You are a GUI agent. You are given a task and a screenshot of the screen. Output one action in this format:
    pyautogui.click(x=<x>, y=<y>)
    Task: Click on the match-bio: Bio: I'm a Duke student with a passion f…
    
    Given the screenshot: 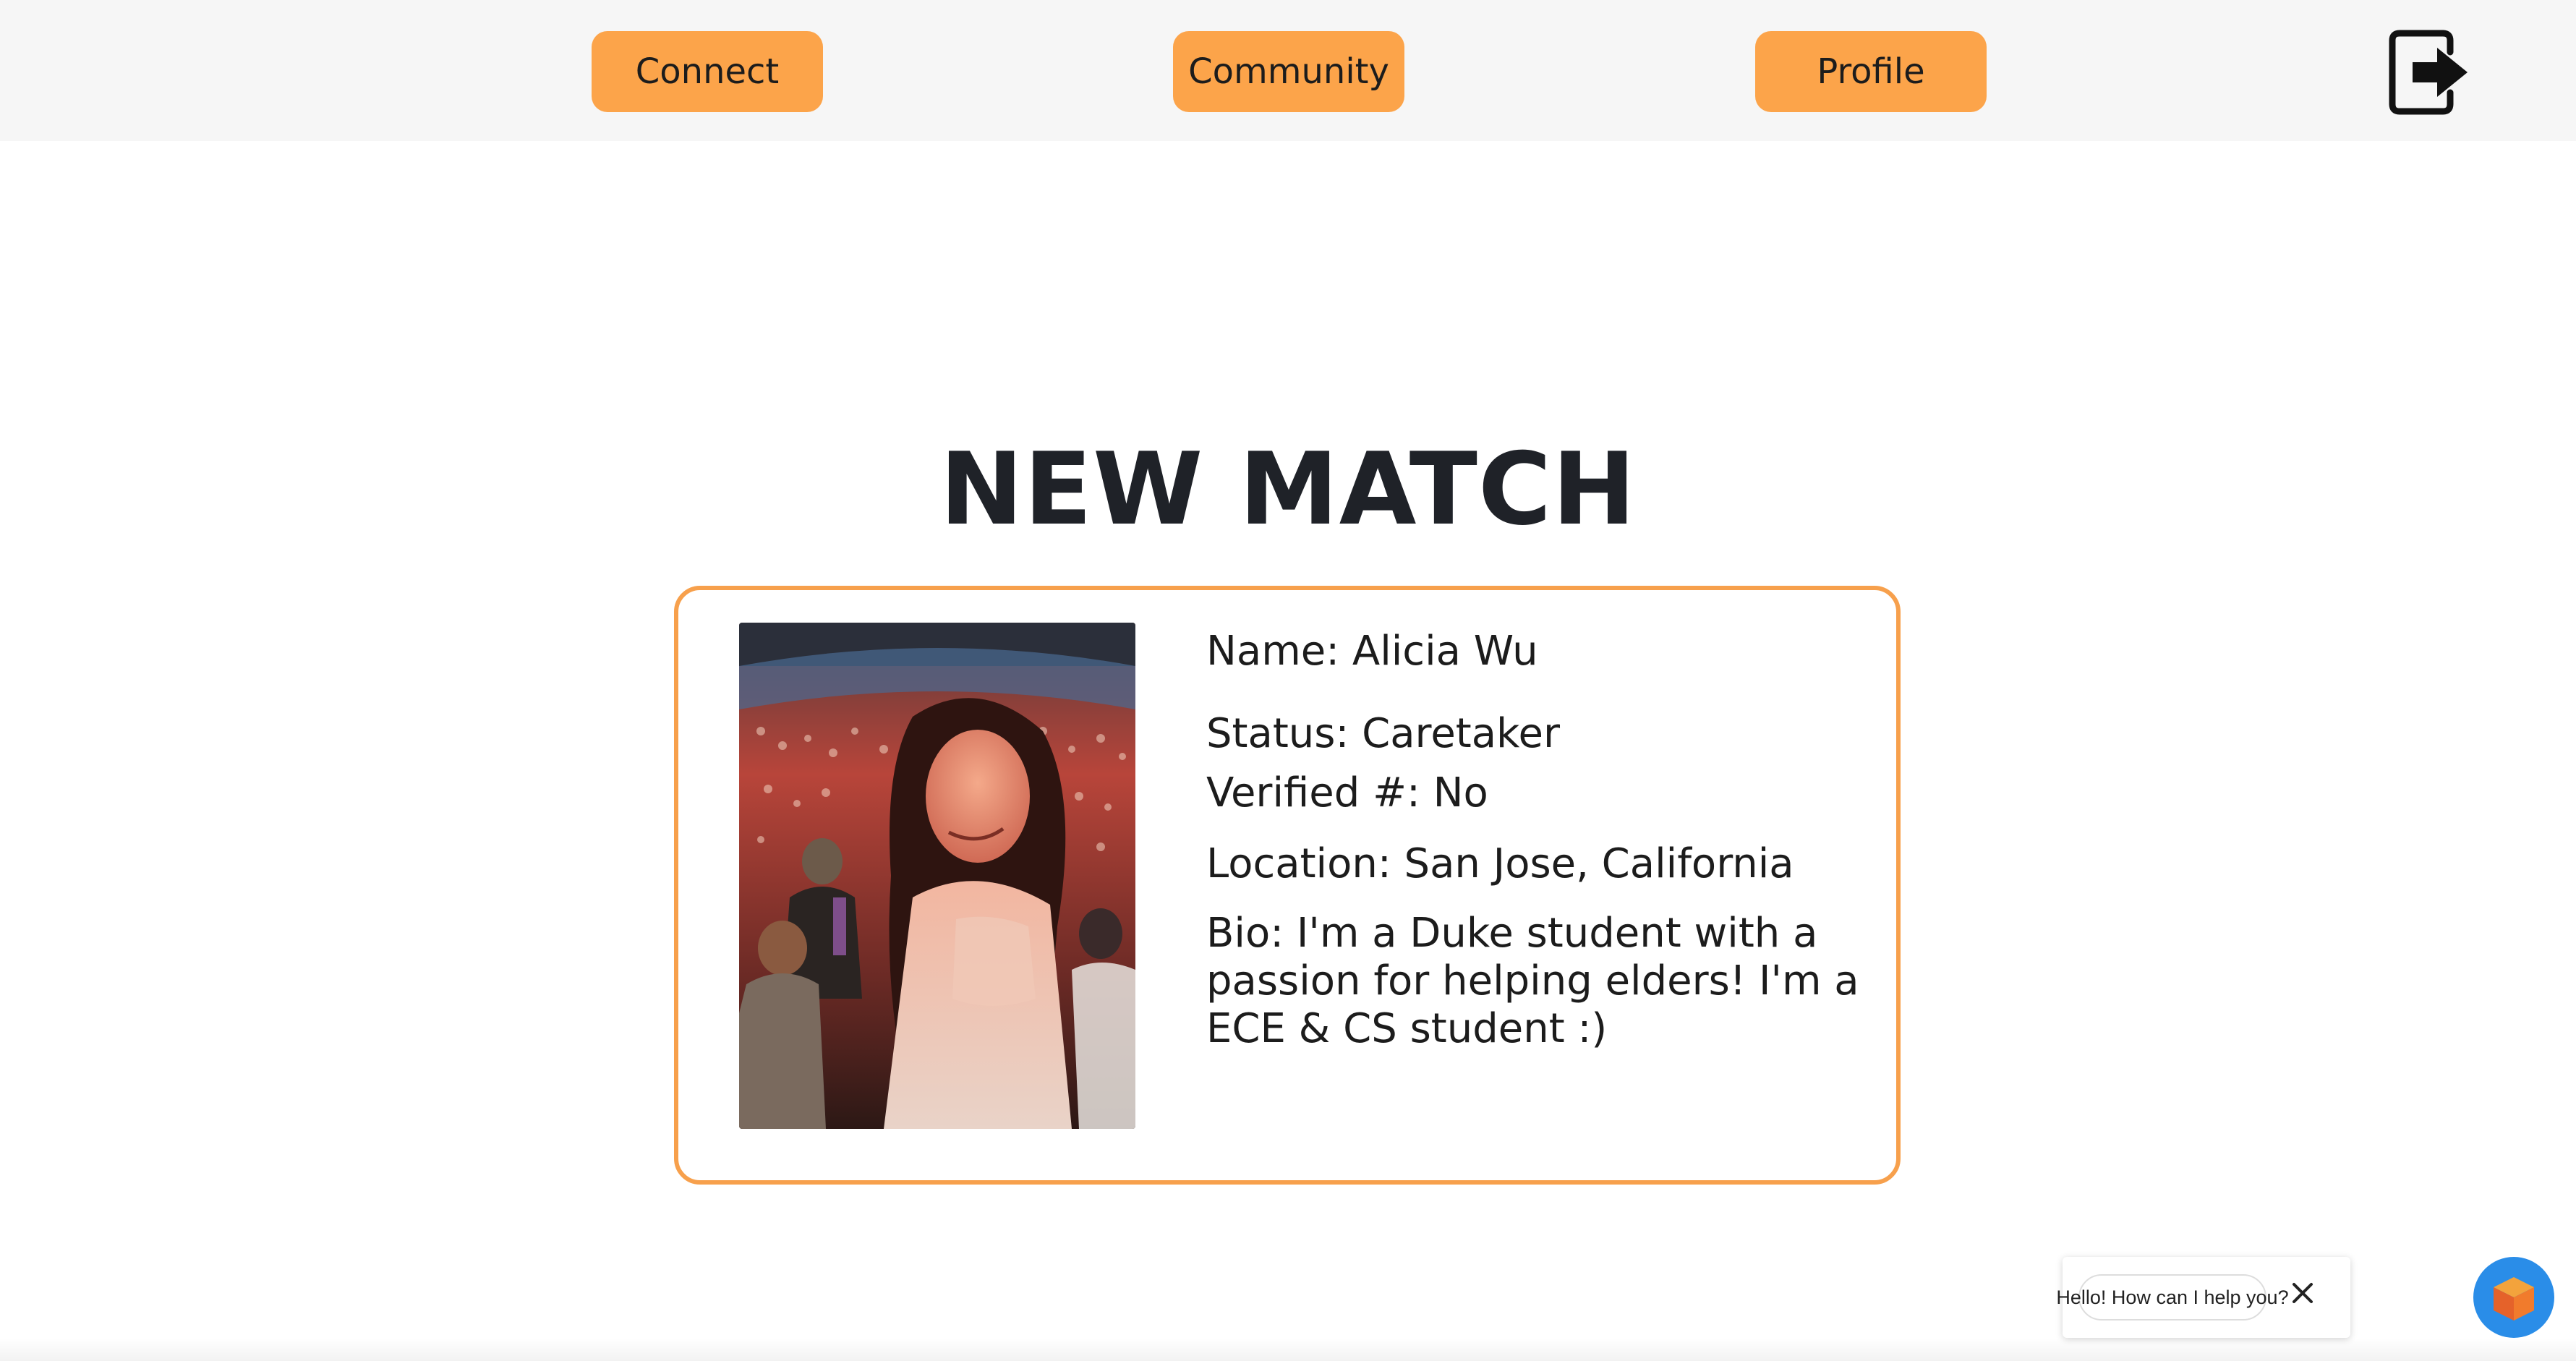 What is the action you would take?
    pyautogui.click(x=1532, y=981)
    